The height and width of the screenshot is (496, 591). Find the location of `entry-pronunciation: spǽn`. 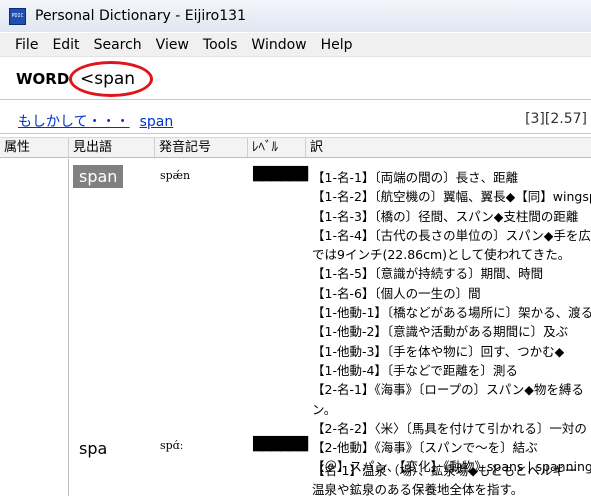

entry-pronunciation: spǽn is located at coordinates (175, 175).